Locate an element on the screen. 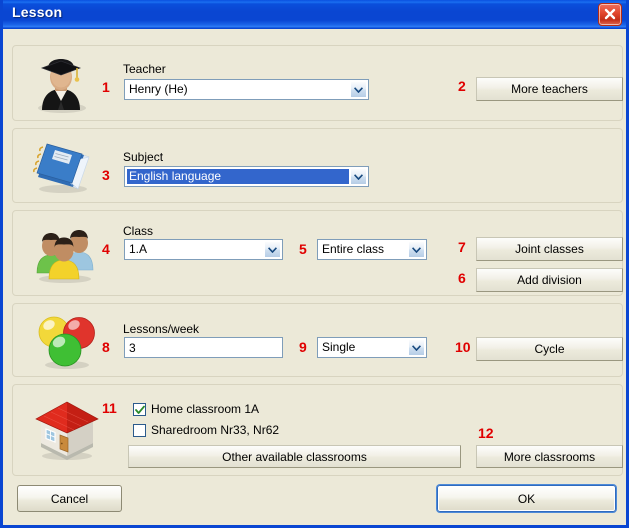  home-classroom-checkbox is located at coordinates (139, 409).